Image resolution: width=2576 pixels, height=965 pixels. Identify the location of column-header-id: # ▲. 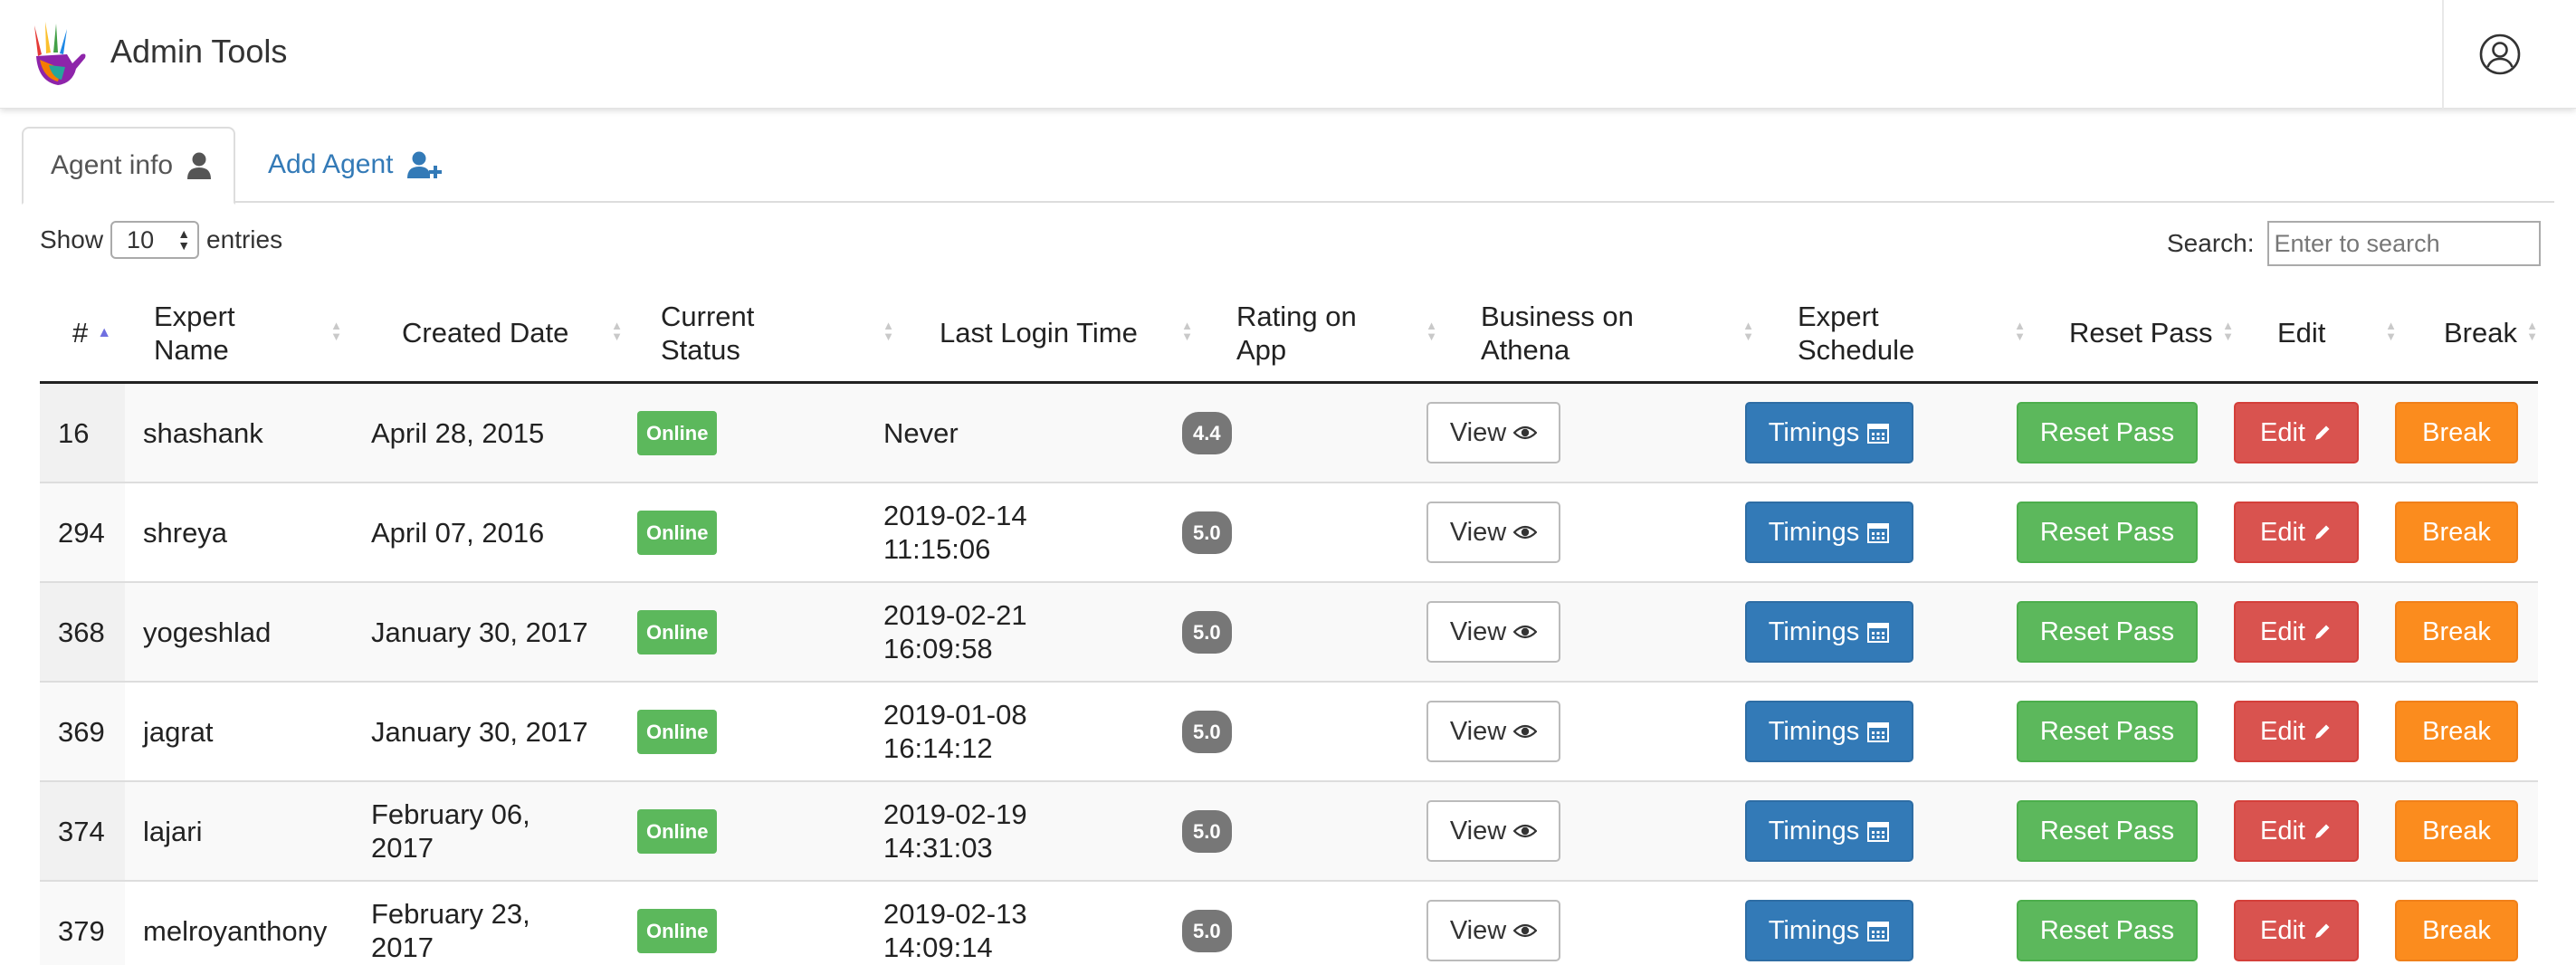
(83, 332).